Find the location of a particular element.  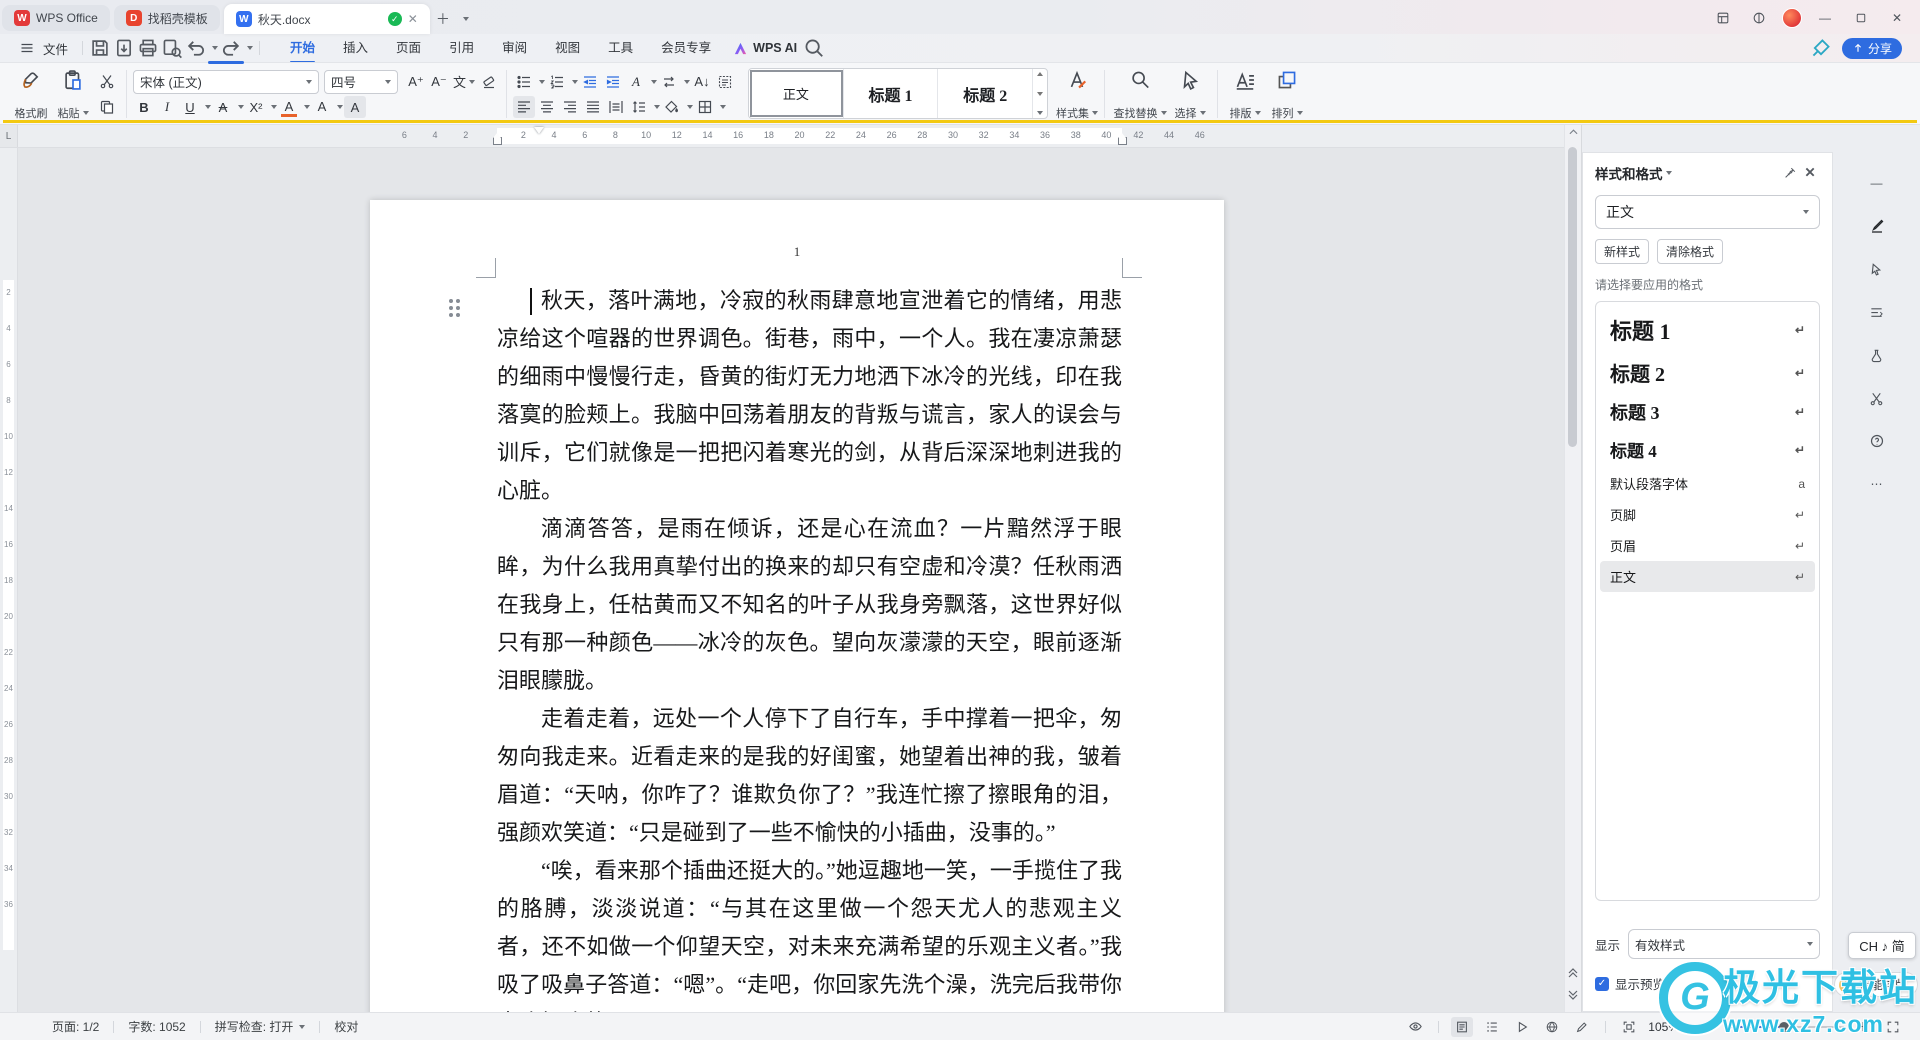

zoom-in-icon: ＋ is located at coordinates (1863, 1027).